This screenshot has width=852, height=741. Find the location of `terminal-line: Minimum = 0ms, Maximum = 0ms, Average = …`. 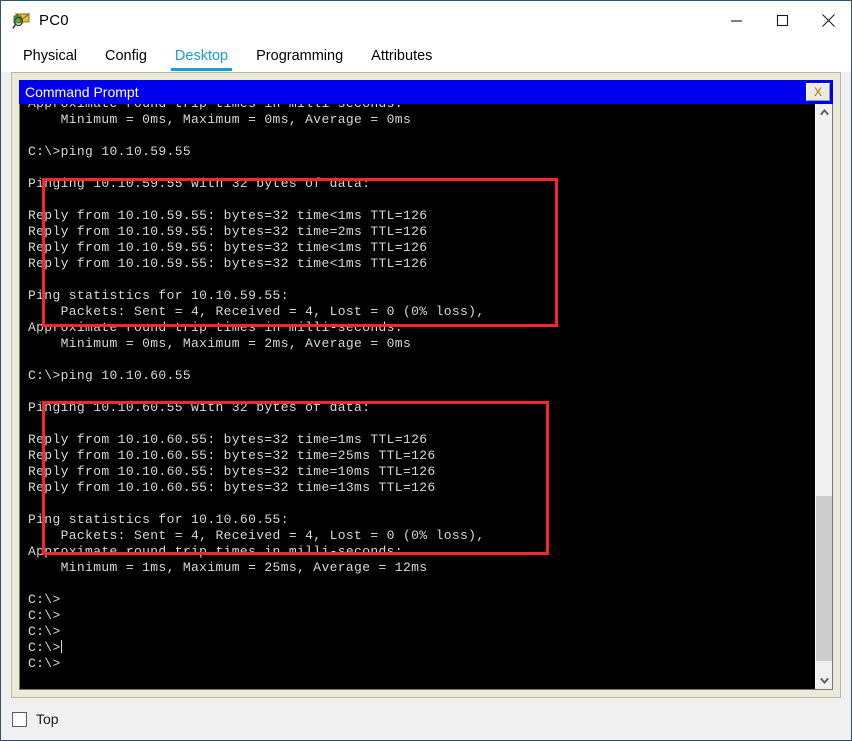

terminal-line: Minimum = 0ms, Maximum = 0ms, Average = … is located at coordinates (220, 119).